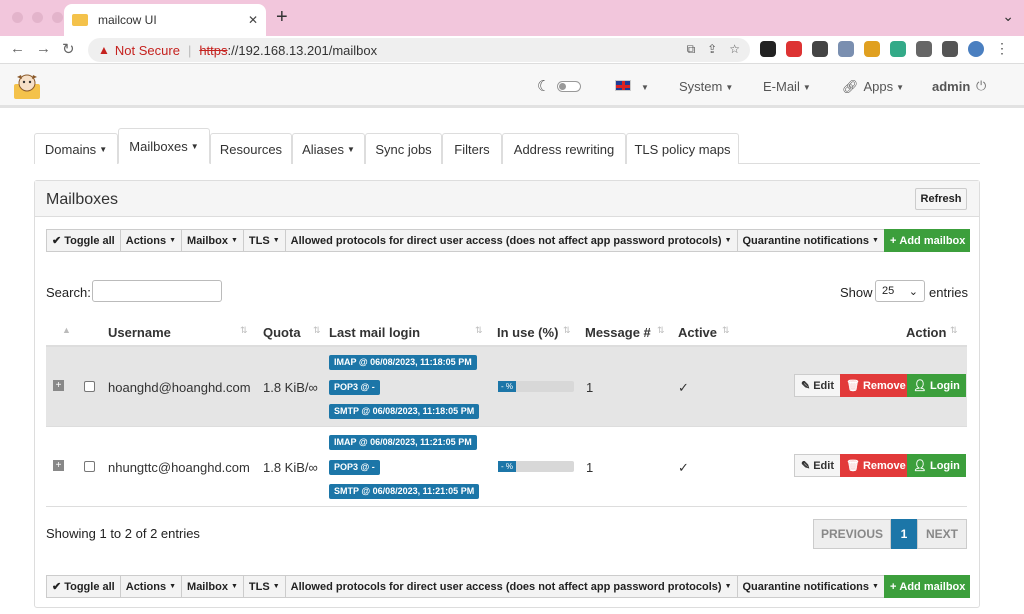 This screenshot has width=1024, height=614. Describe the element at coordinates (893, 240) in the screenshot. I see `plus-icon: +` at that location.